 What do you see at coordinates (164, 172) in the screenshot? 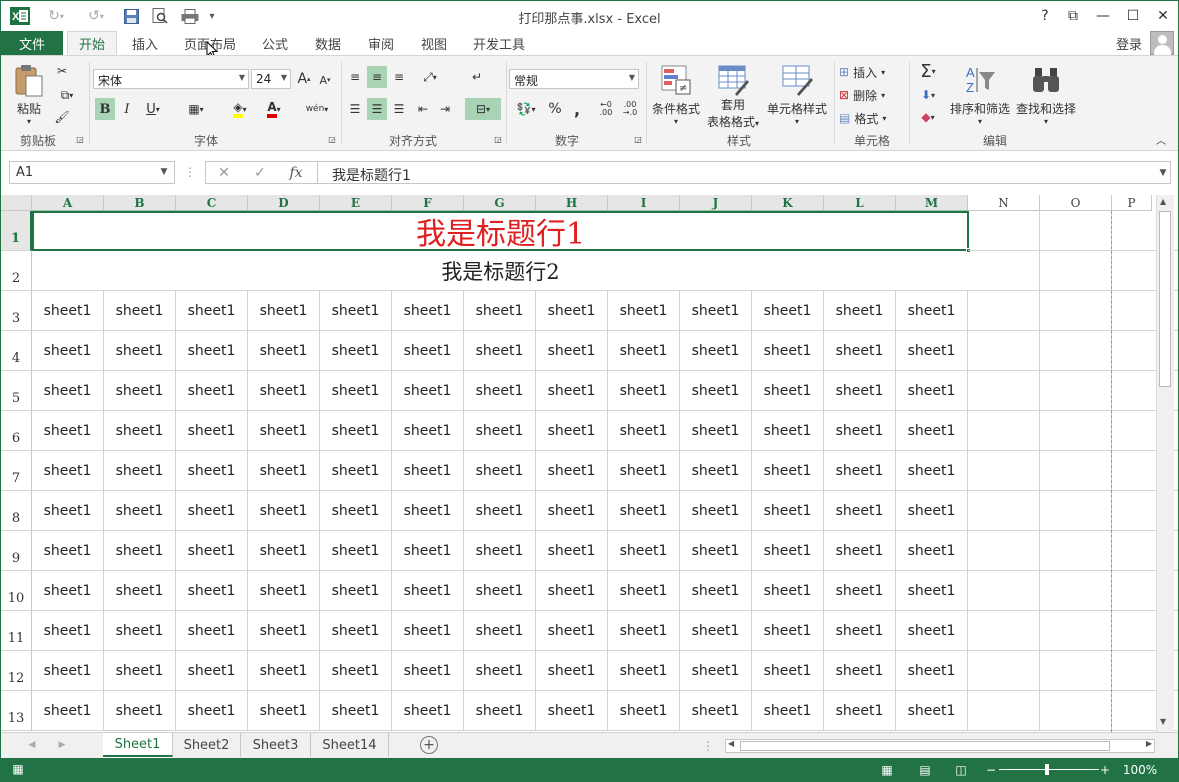
I see `name-box-dropdown-icon: ▼` at bounding box center [164, 172].